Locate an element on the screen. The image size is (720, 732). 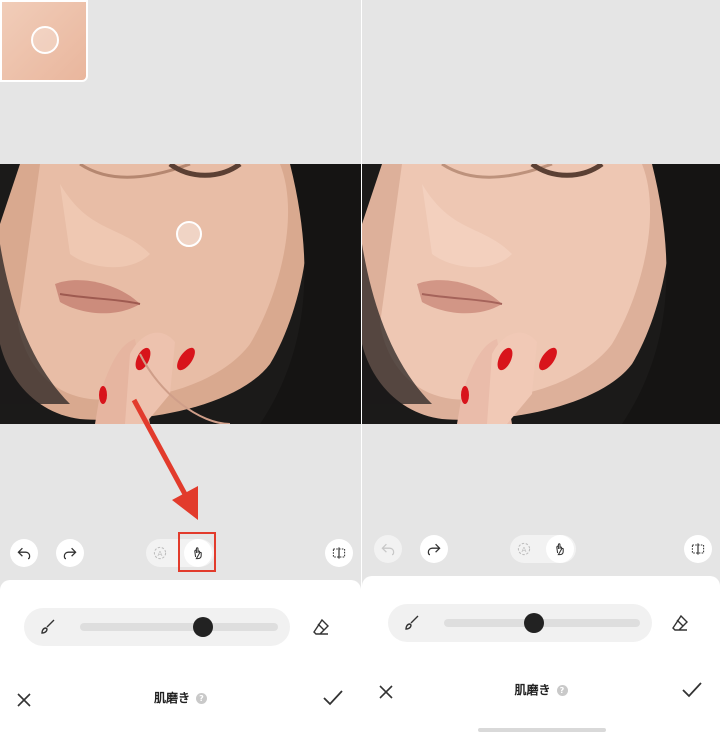
magnifier-preview is located at coordinates (44, 41).